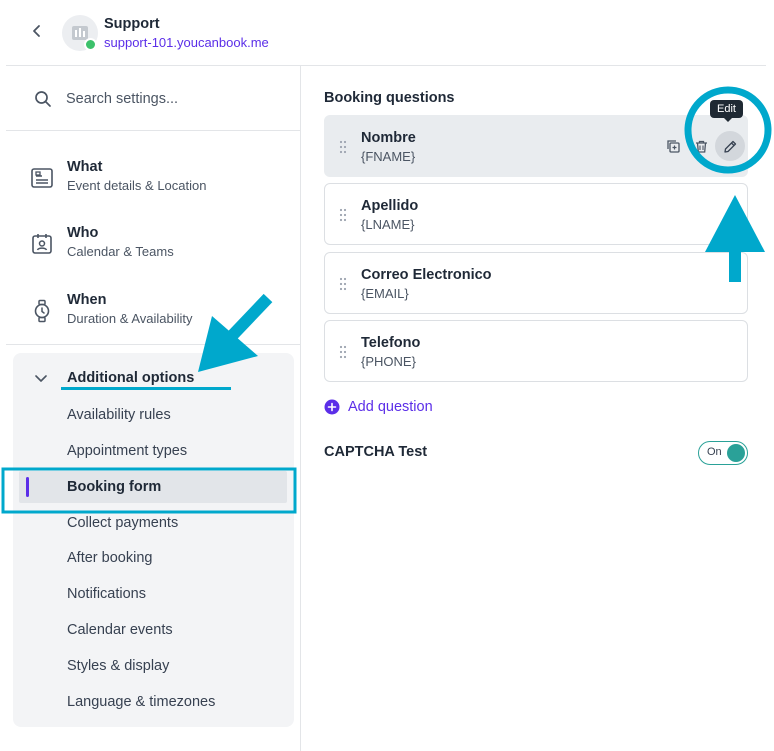 Image resolution: width=774 pixels, height=751 pixels. What do you see at coordinates (332, 407) in the screenshot?
I see `plus-circle-icon` at bounding box center [332, 407].